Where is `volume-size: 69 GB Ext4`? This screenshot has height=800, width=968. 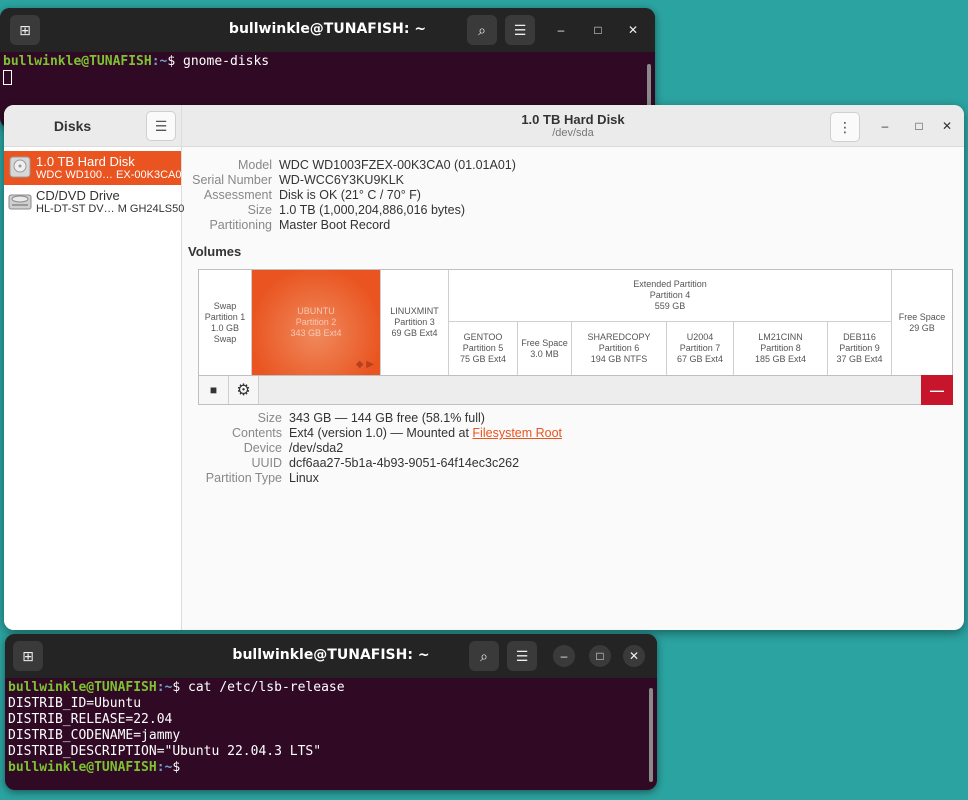 volume-size: 69 GB Ext4 is located at coordinates (414, 333).